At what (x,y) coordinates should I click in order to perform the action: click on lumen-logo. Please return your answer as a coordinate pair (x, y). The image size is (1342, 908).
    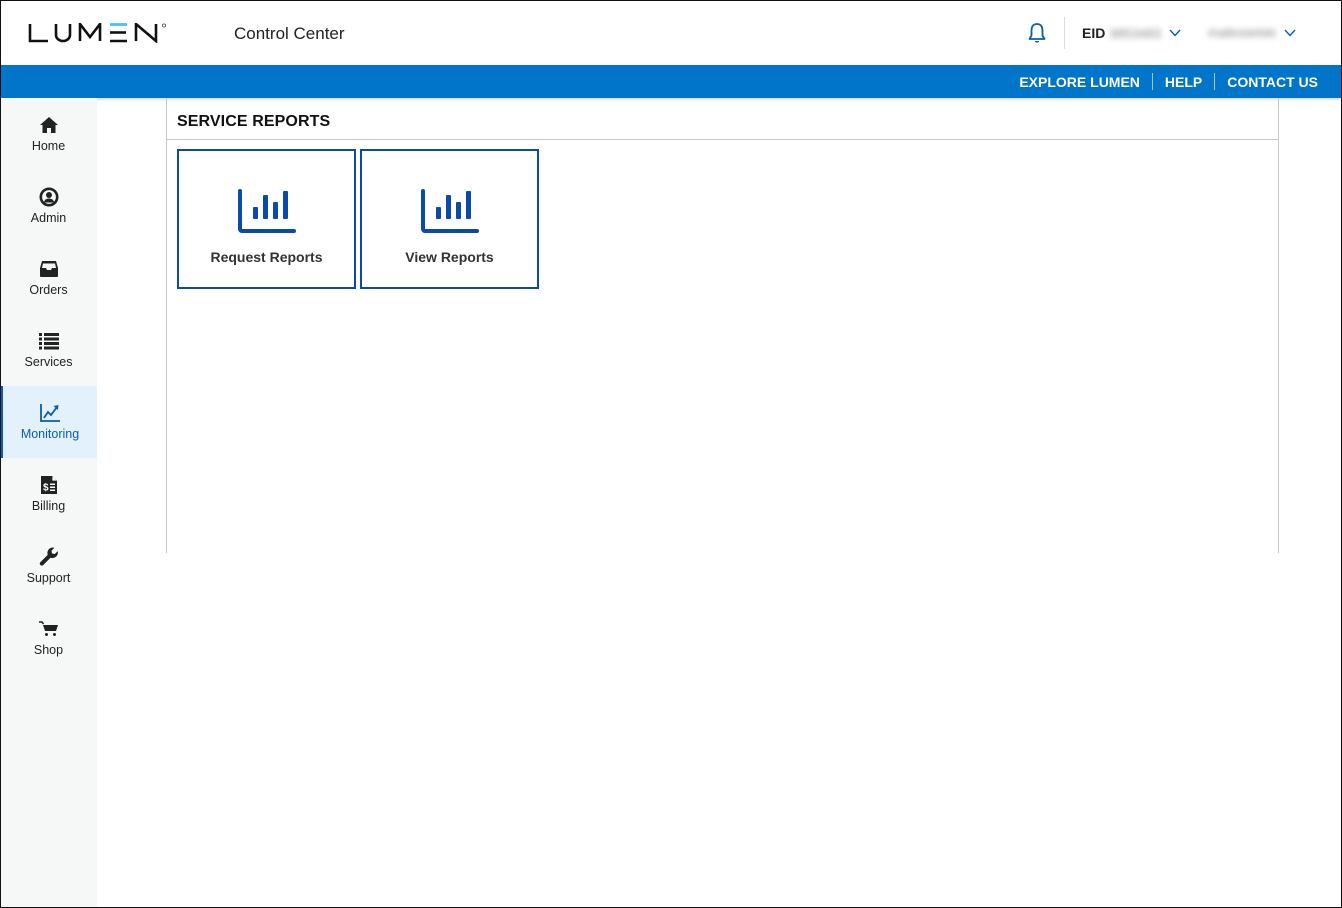
    Looking at the image, I should click on (98, 33).